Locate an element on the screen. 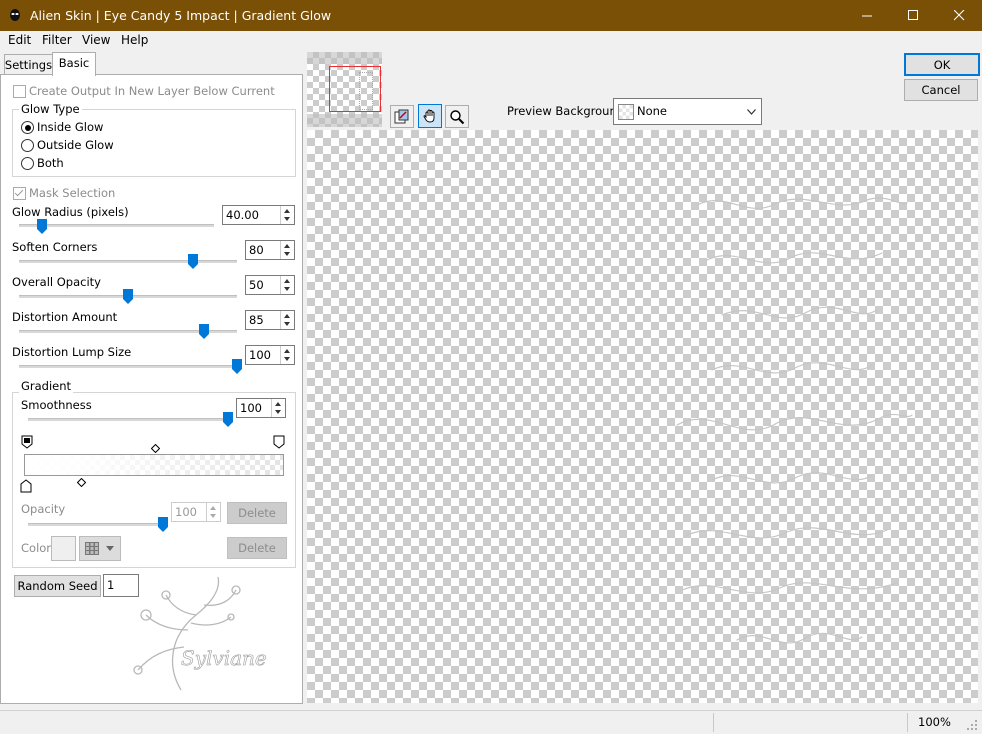 The image size is (982, 734). glow-radius-track is located at coordinates (116, 225).